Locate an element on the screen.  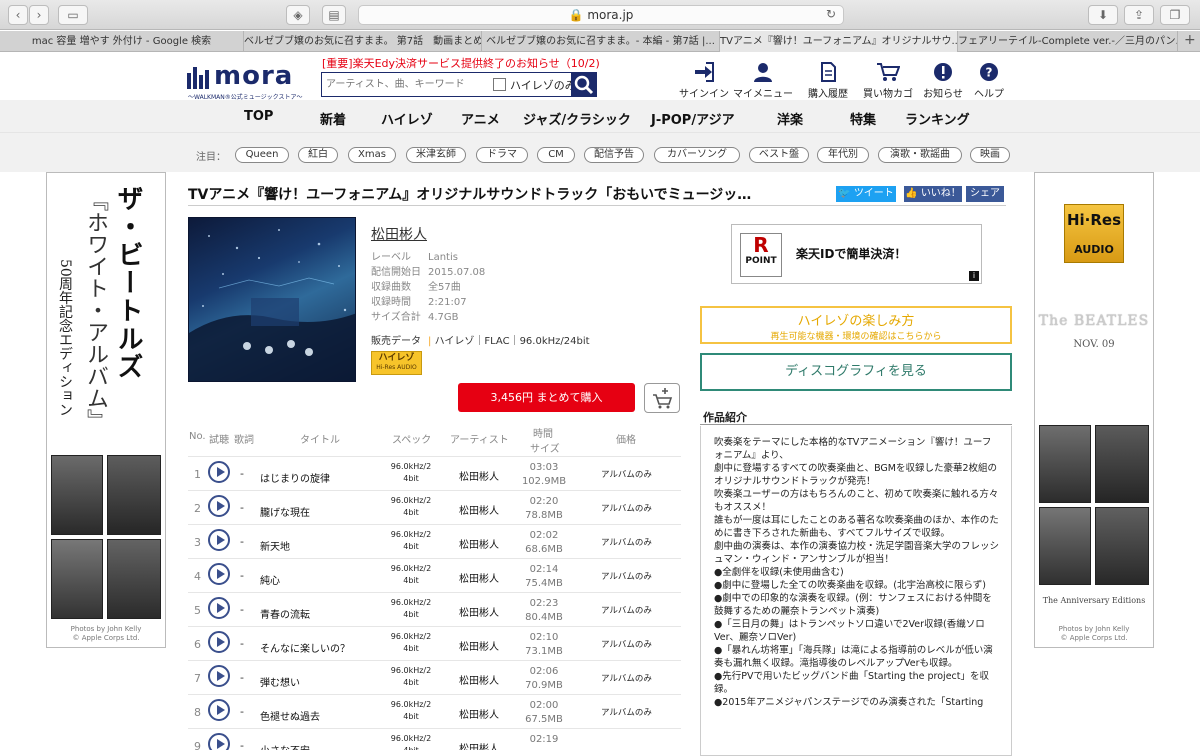
nav-anime: アニメ is located at coordinates (480, 118).